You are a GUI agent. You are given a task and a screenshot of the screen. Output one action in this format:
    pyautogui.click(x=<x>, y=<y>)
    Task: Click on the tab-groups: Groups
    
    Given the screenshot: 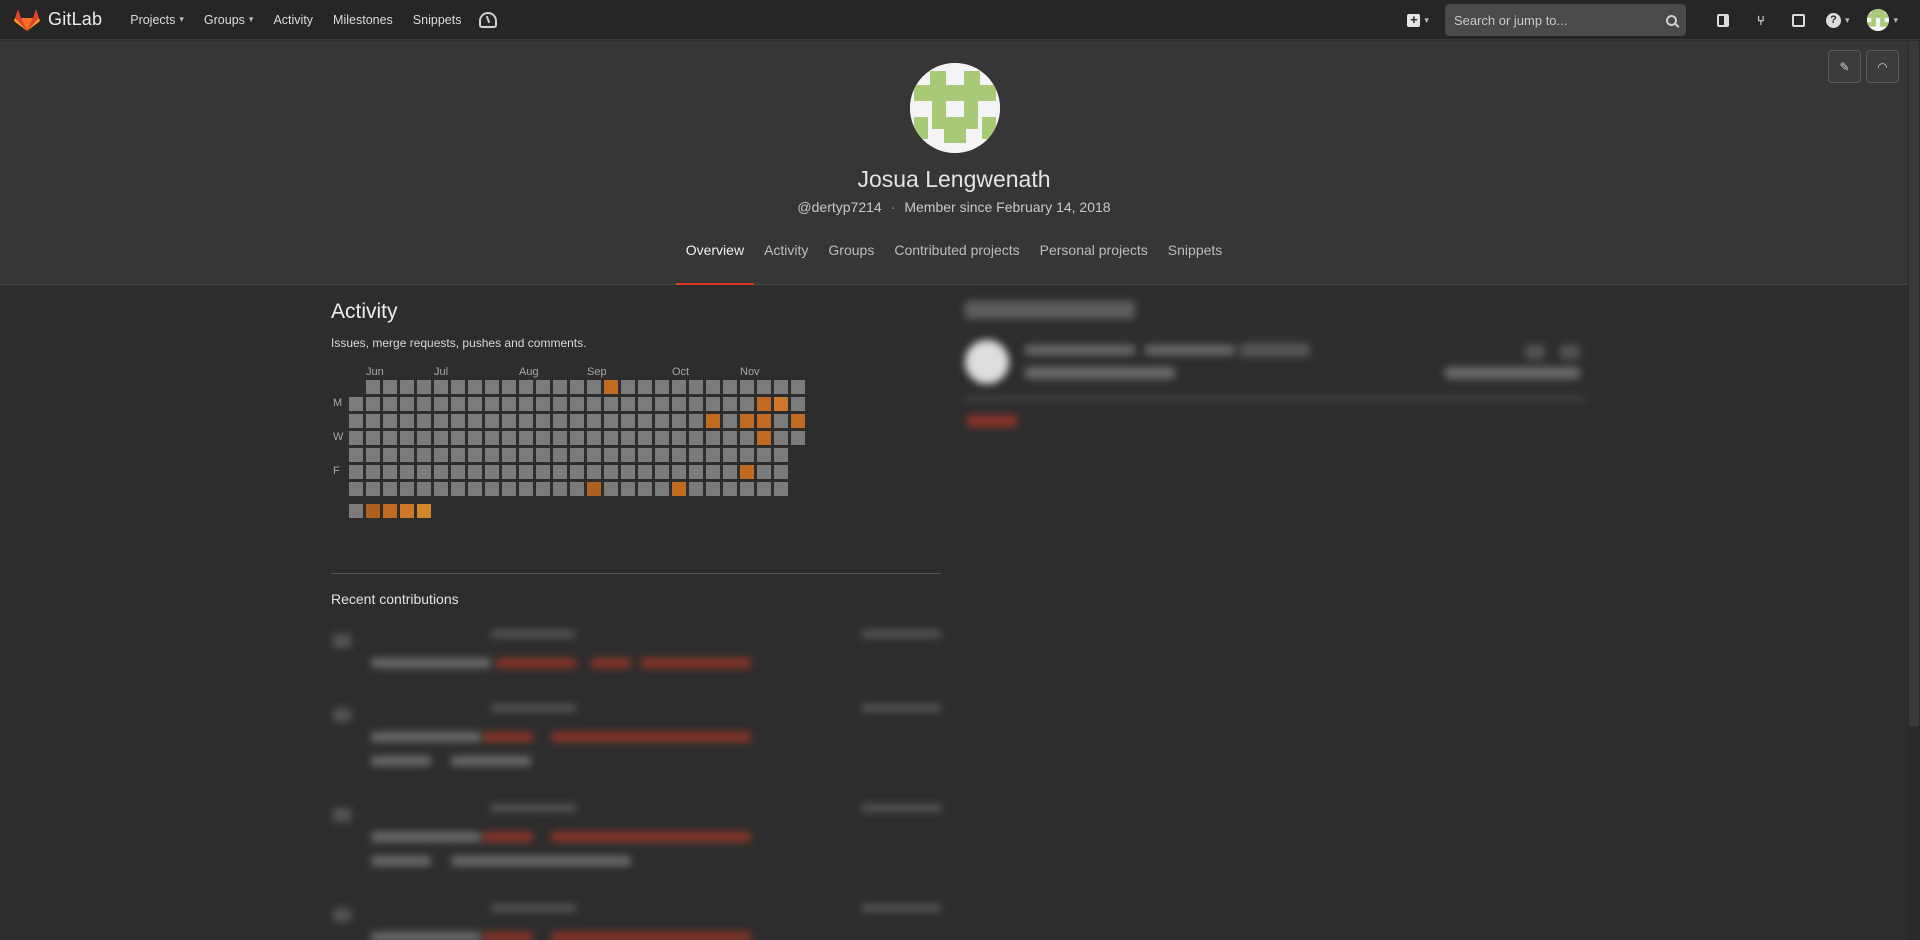 What is the action you would take?
    pyautogui.click(x=851, y=259)
    